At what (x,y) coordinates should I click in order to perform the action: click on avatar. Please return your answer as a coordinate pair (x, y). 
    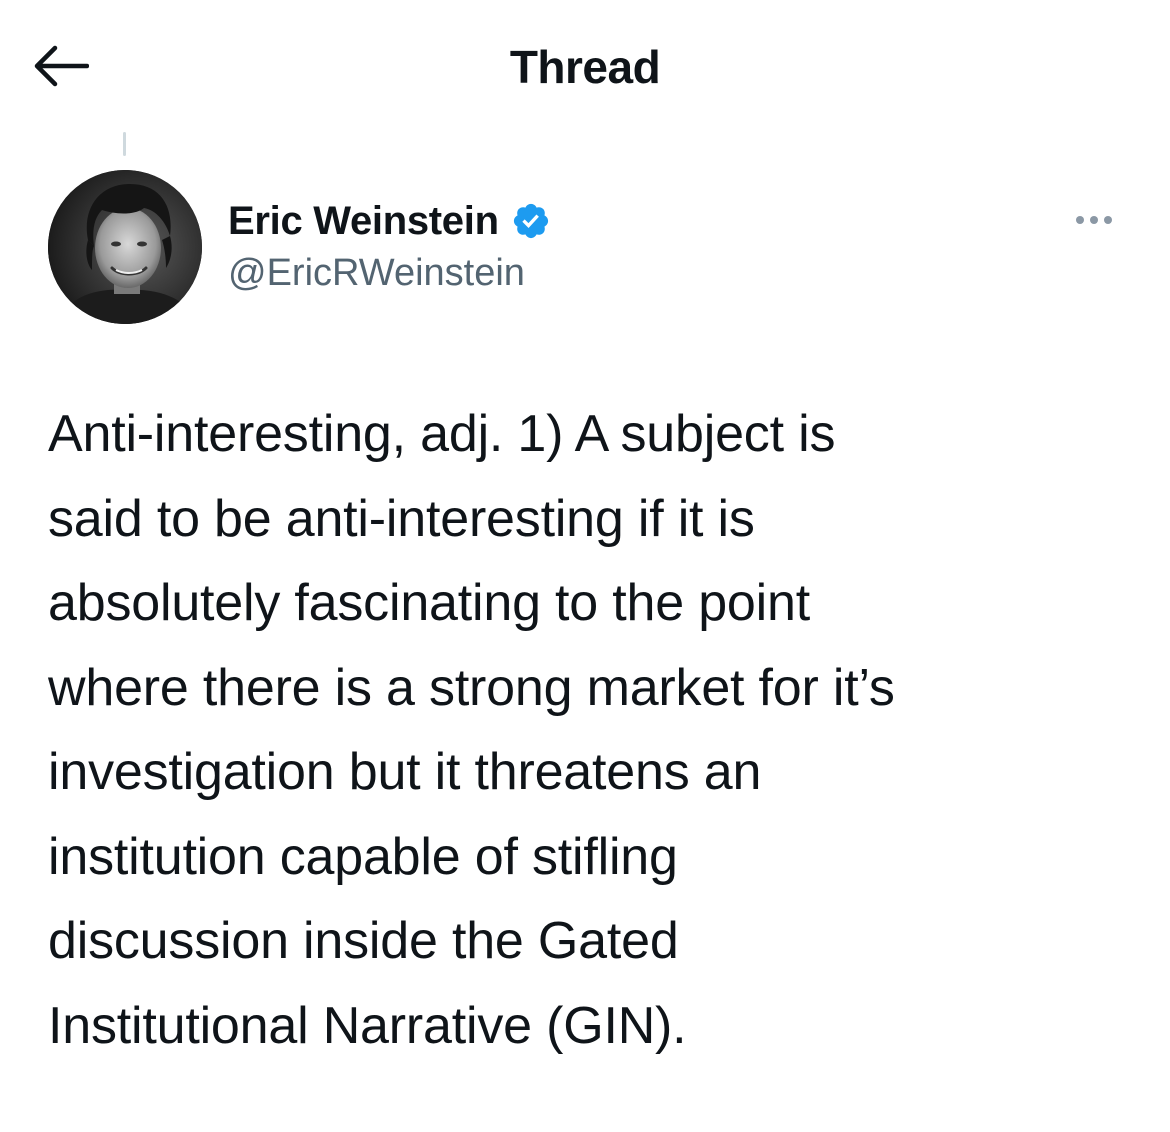
    Looking at the image, I should click on (125, 247).